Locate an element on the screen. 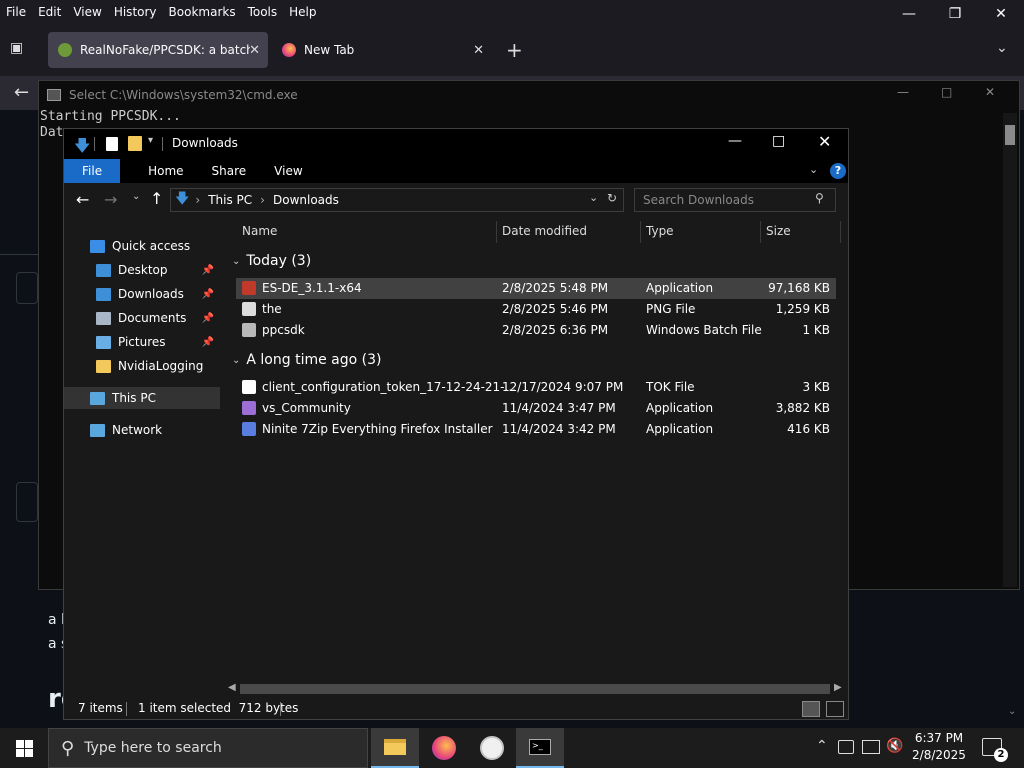 Image resolution: width=1024 pixels, height=768 pixels. new-tab-button: + is located at coordinates (514, 50).